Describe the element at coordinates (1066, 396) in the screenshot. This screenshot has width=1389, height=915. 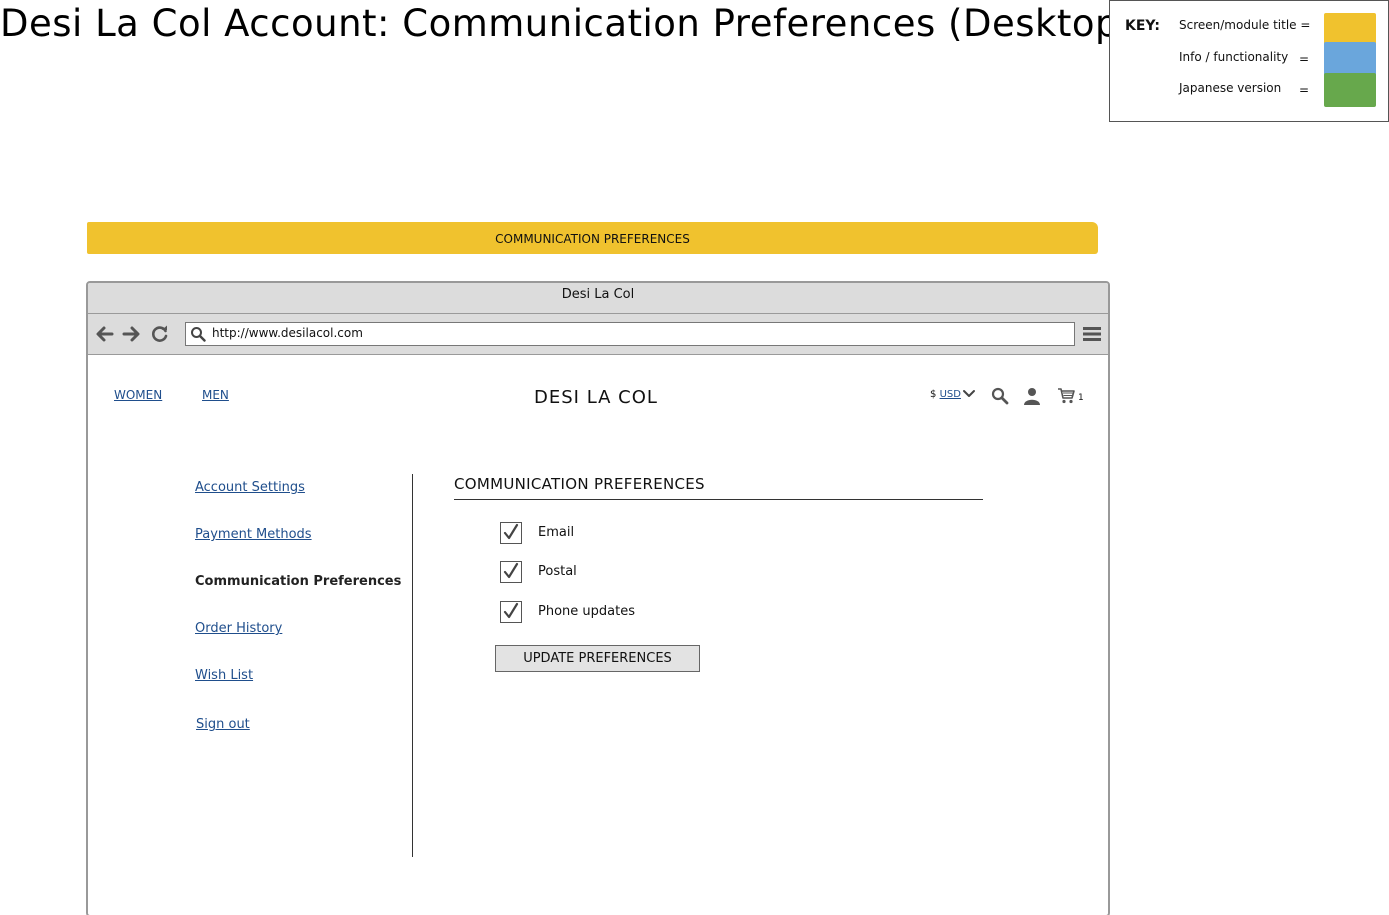
I see `cart-icon` at that location.